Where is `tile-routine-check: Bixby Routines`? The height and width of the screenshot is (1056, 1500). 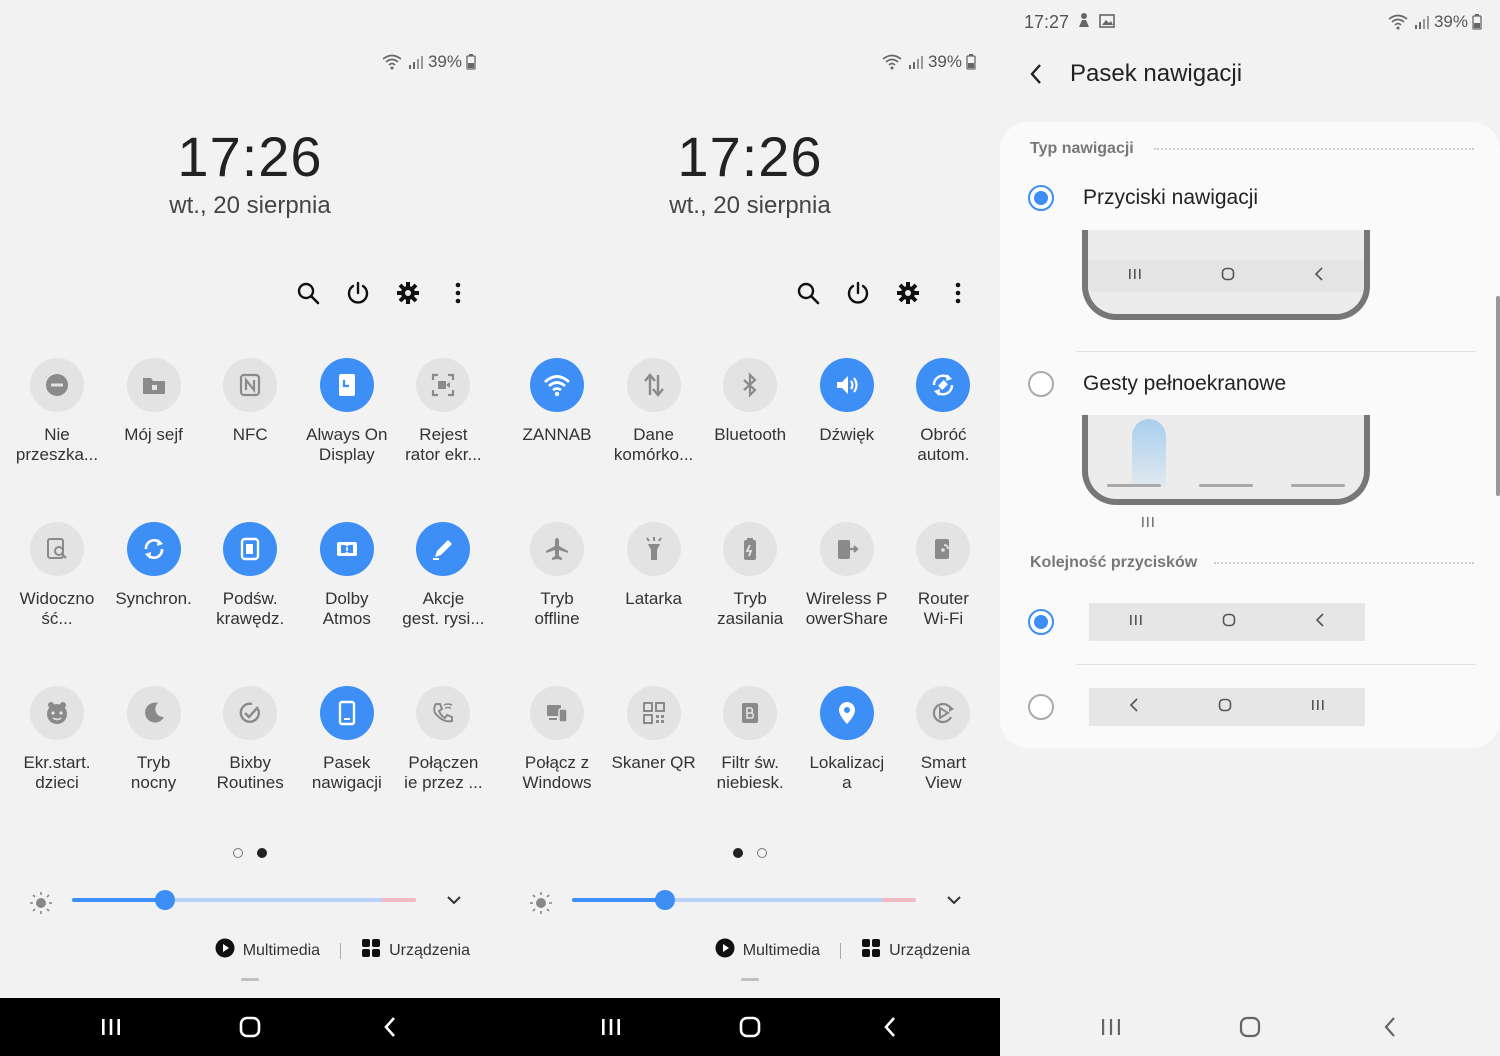 tile-routine-check: Bixby Routines is located at coordinates (250, 739).